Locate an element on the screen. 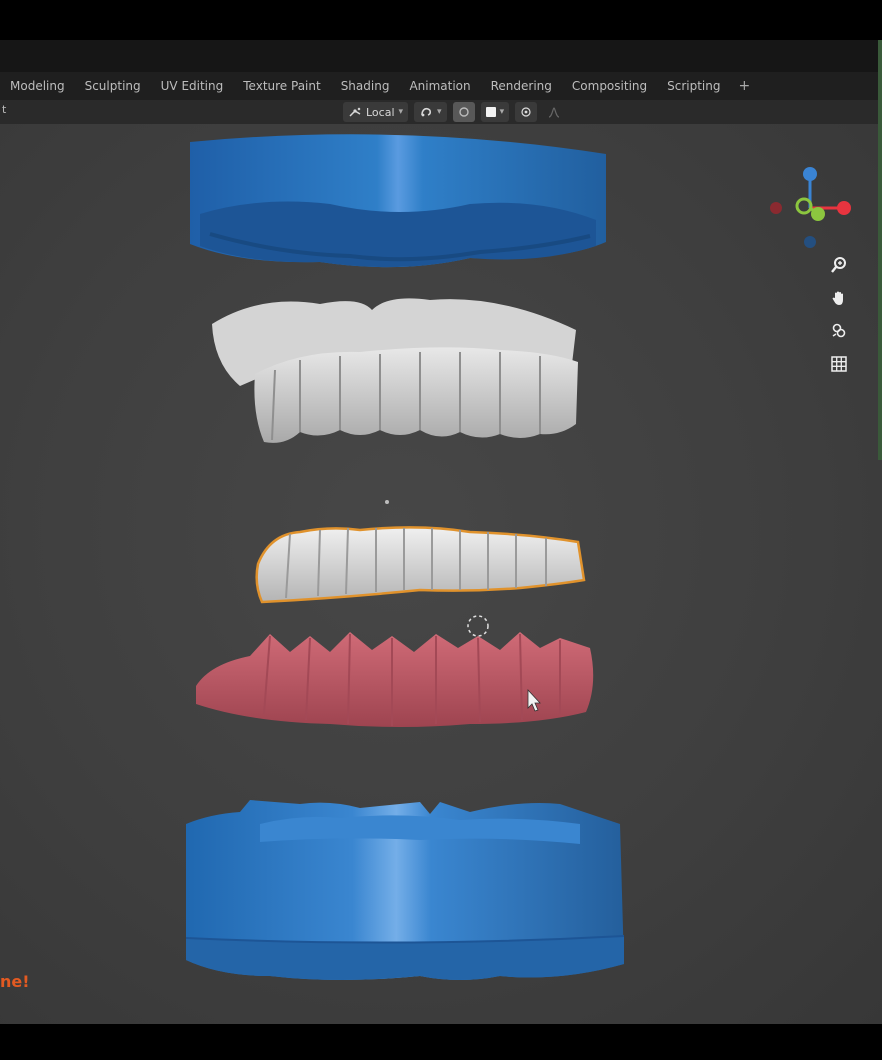 The height and width of the screenshot is (1060, 882). snap-icon is located at coordinates (426, 112).